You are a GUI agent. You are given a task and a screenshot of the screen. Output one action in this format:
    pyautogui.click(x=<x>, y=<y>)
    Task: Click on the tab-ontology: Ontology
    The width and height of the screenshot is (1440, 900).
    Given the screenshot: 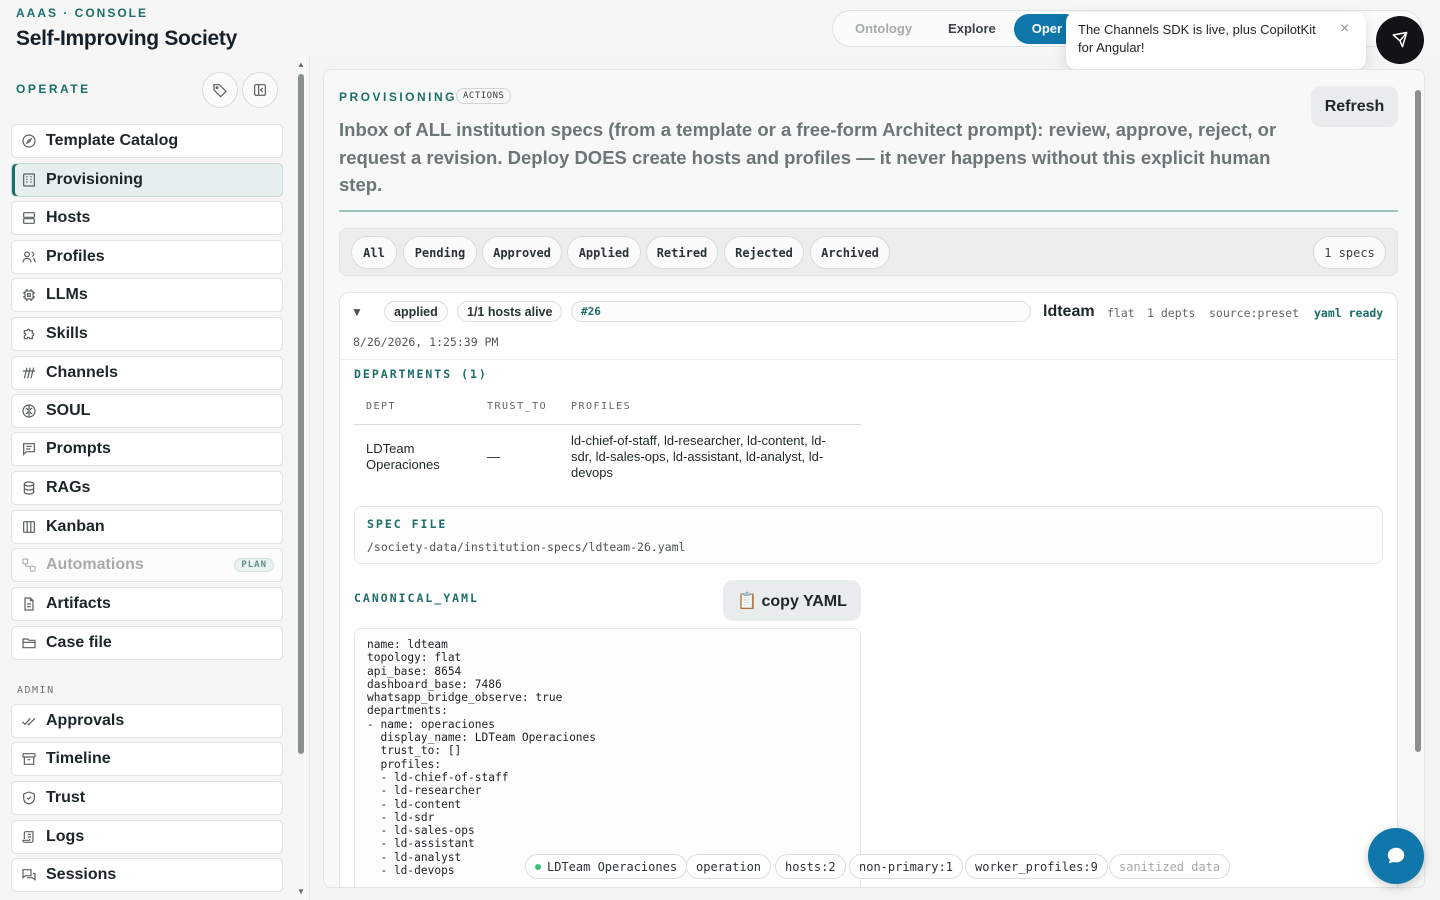 What is the action you would take?
    pyautogui.click(x=883, y=29)
    